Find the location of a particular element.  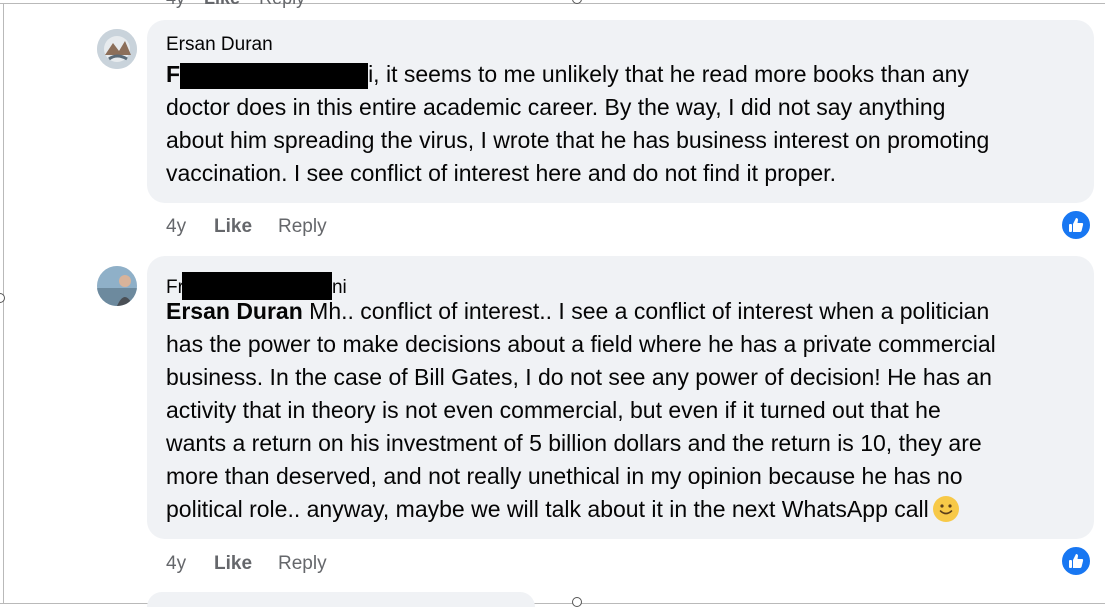

redaction-box is located at coordinates (274, 75).